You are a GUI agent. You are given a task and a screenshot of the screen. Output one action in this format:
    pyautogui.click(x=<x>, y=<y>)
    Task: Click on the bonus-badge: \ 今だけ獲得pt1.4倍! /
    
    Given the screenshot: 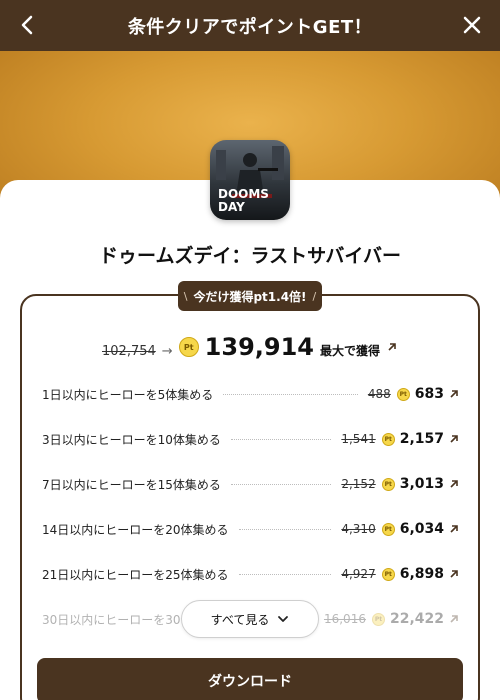 What is the action you would take?
    pyautogui.click(x=250, y=296)
    